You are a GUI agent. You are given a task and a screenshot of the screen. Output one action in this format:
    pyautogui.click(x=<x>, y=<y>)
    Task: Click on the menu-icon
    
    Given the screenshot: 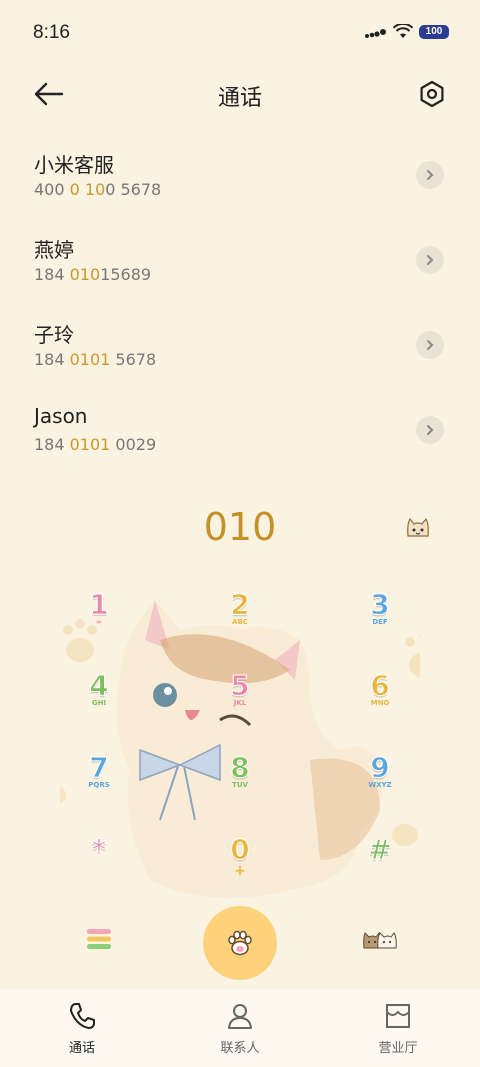 What is the action you would take?
    pyautogui.click(x=99, y=939)
    